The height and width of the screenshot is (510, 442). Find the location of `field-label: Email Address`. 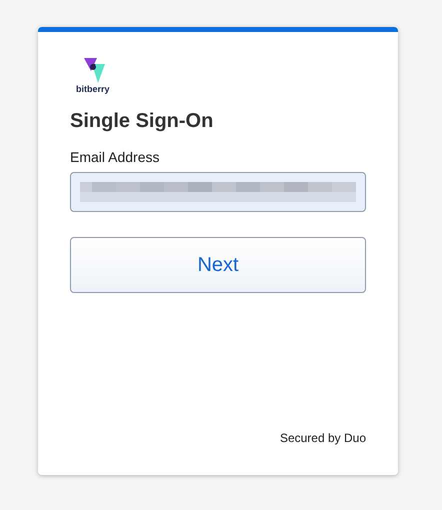

field-label: Email Address is located at coordinates (115, 157).